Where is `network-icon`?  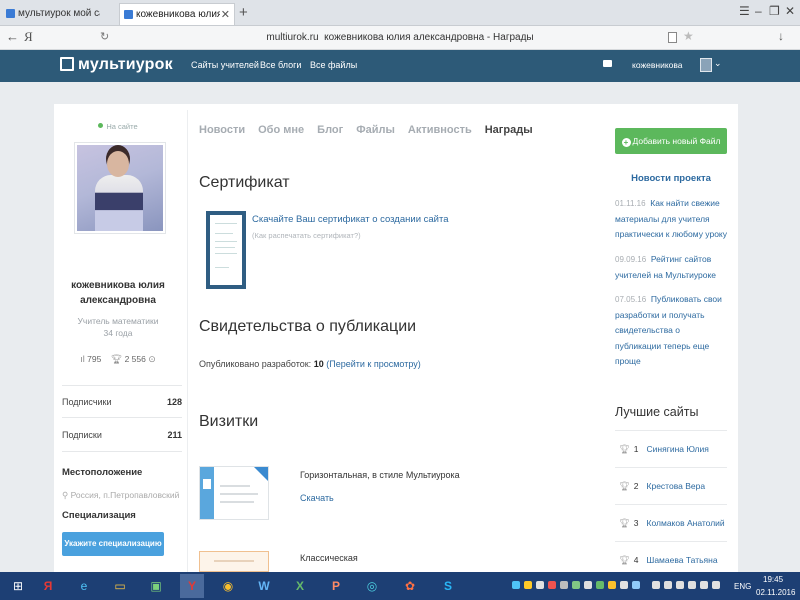 network-icon is located at coordinates (704, 585).